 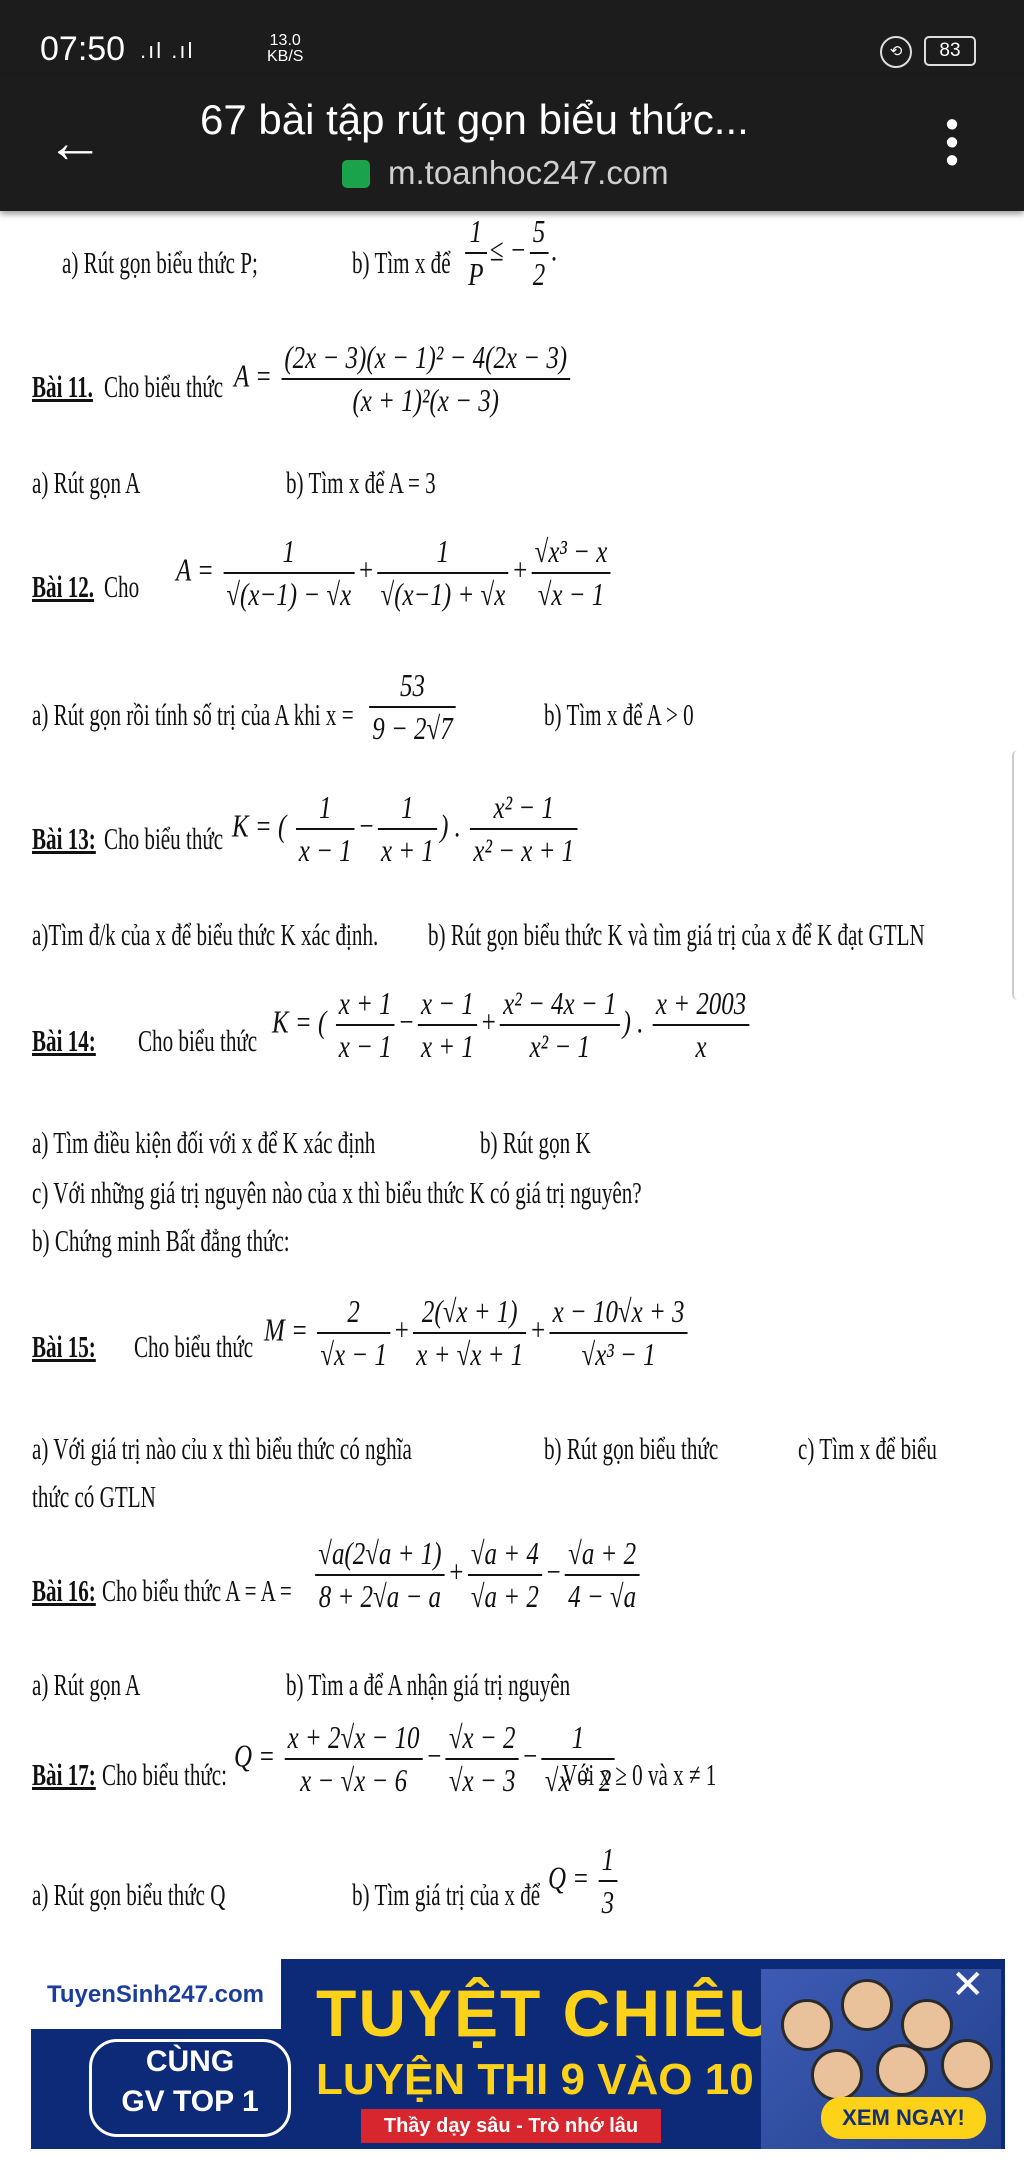 What do you see at coordinates (547, 2013) in the screenshot?
I see `ad-headline: TUYỆT CHIÊU` at bounding box center [547, 2013].